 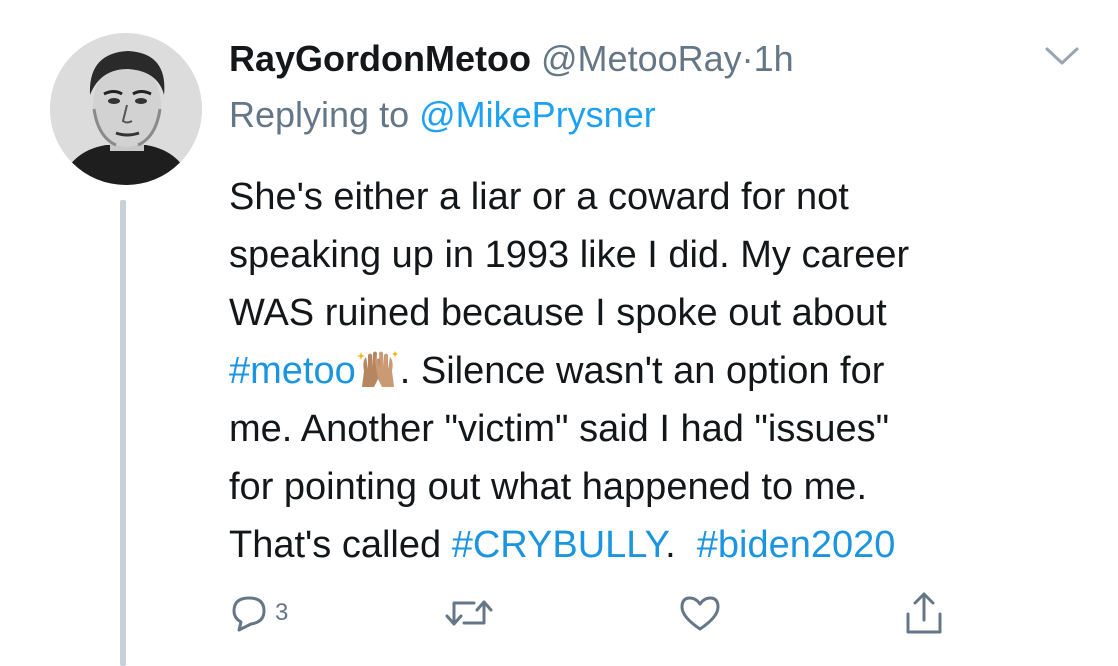 I want to click on tweet-text-fragment: ., so click(x=681, y=545).